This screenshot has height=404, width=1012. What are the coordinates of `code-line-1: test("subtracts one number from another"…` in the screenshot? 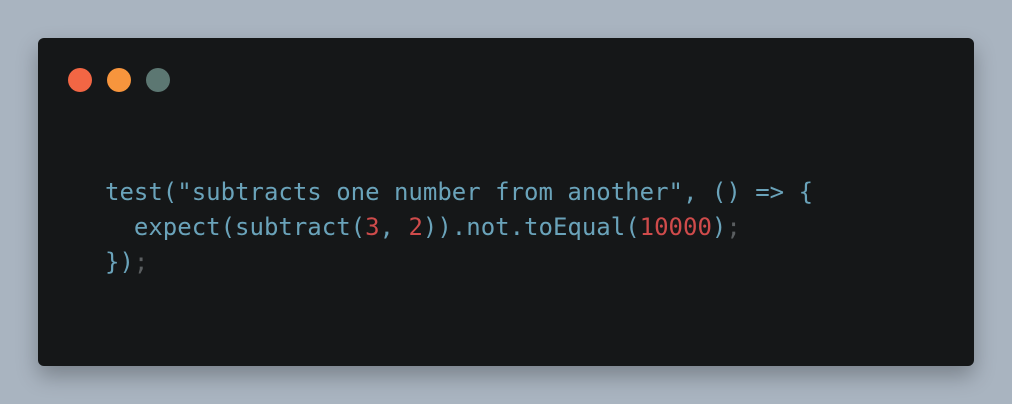 It's located at (459, 192).